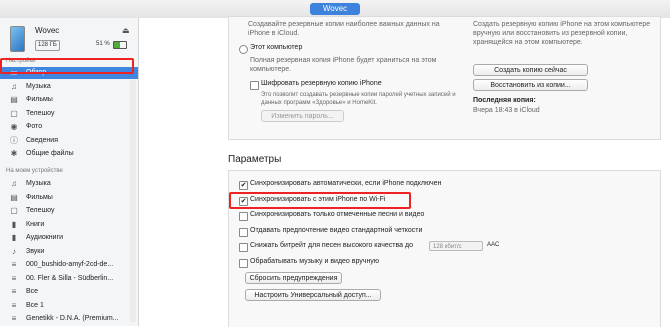 This screenshot has height=327, width=670. I want to click on battery-icon, so click(120, 45).